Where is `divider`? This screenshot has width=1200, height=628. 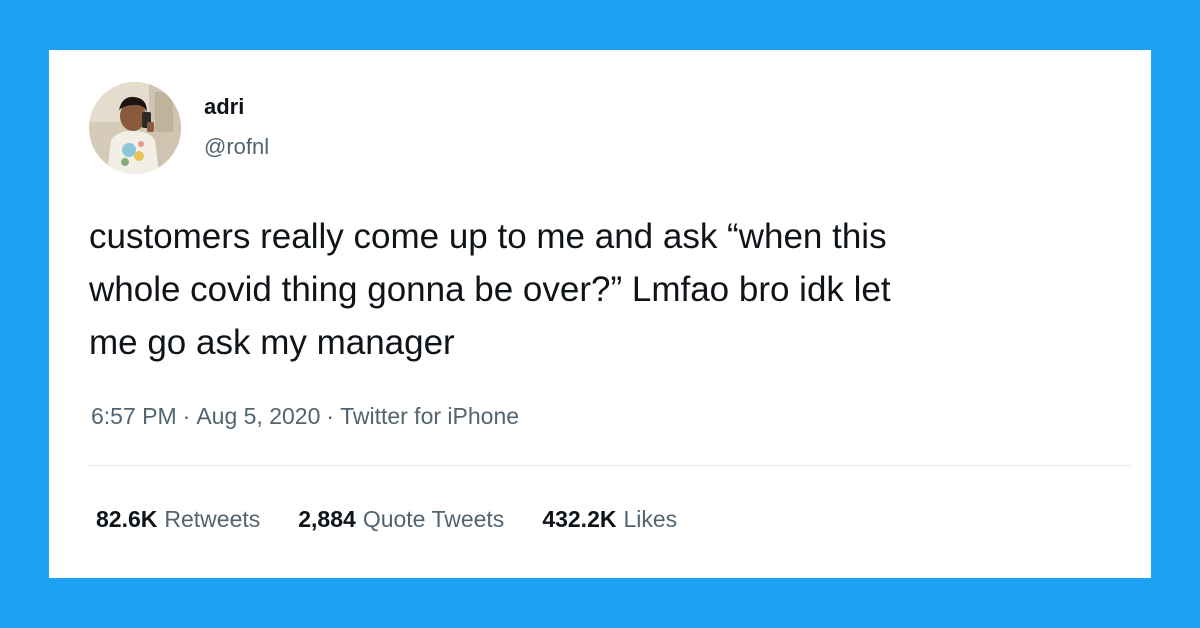
divider is located at coordinates (610, 465).